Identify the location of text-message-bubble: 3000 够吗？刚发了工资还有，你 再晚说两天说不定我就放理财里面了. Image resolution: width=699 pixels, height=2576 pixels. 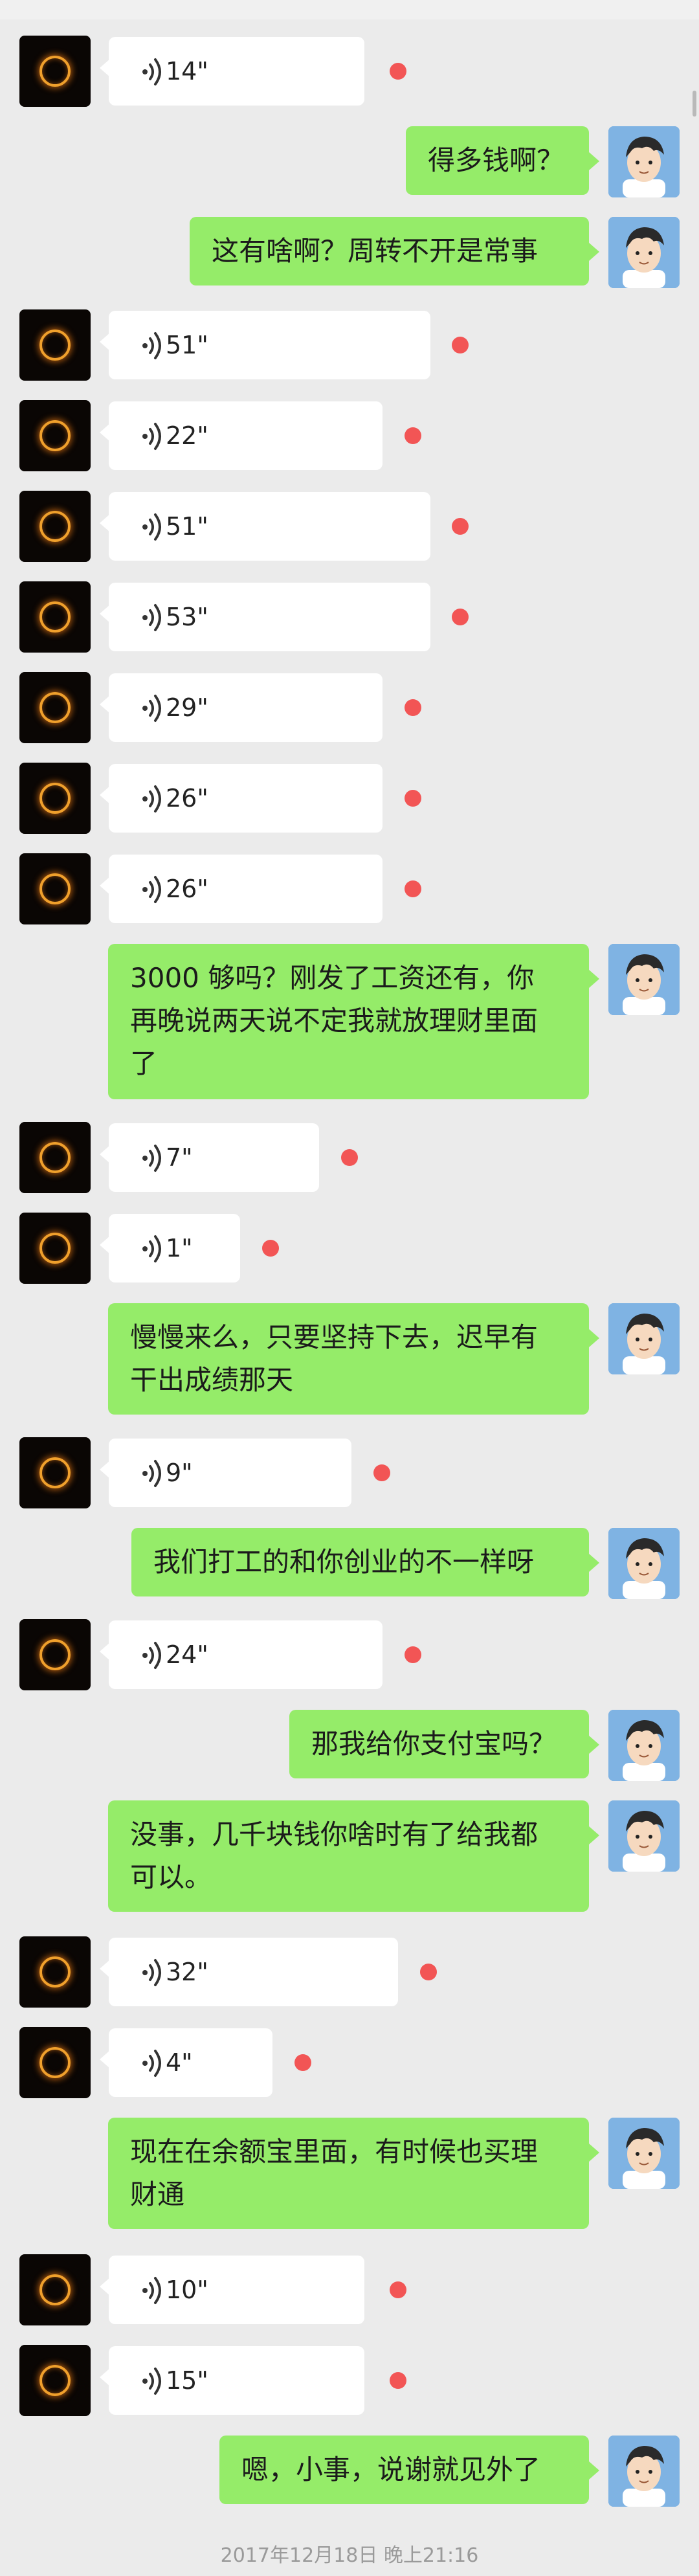
(353, 1022).